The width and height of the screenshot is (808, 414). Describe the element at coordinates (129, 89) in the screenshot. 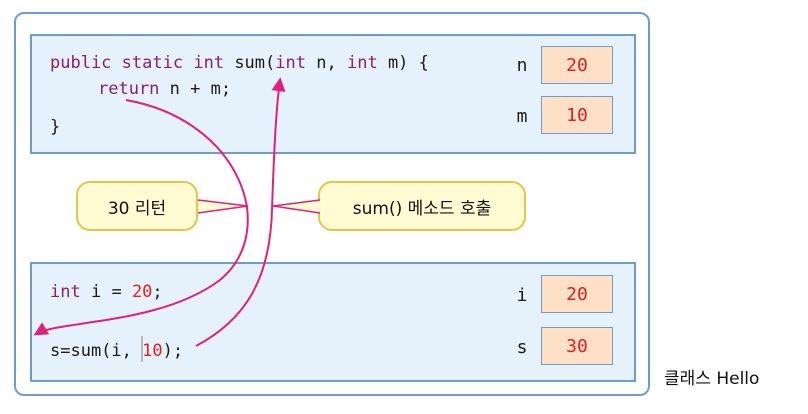

I see `keyword-return: return` at that location.